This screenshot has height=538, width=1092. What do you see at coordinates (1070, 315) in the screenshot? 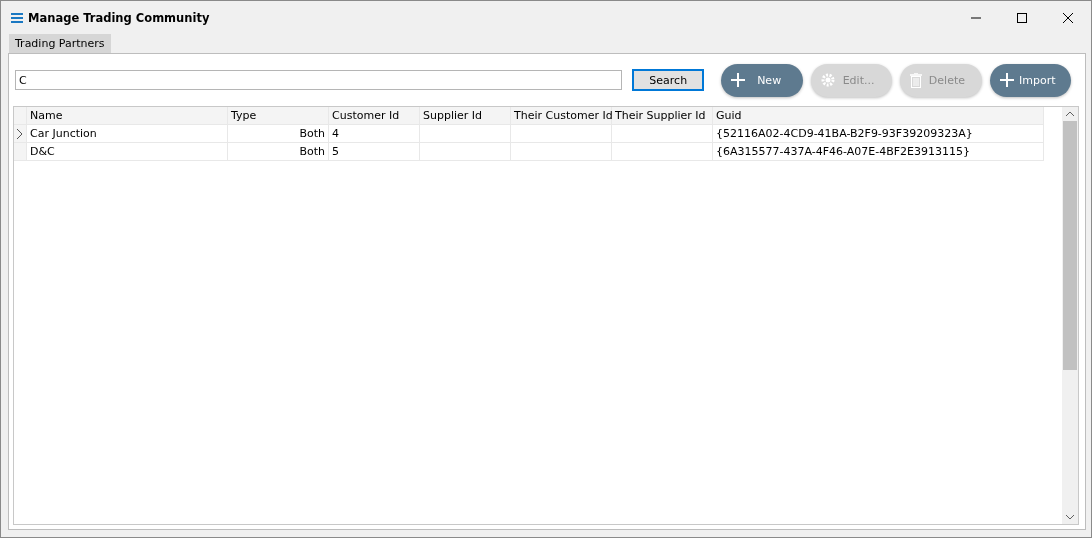
I see `scrollbar` at bounding box center [1070, 315].